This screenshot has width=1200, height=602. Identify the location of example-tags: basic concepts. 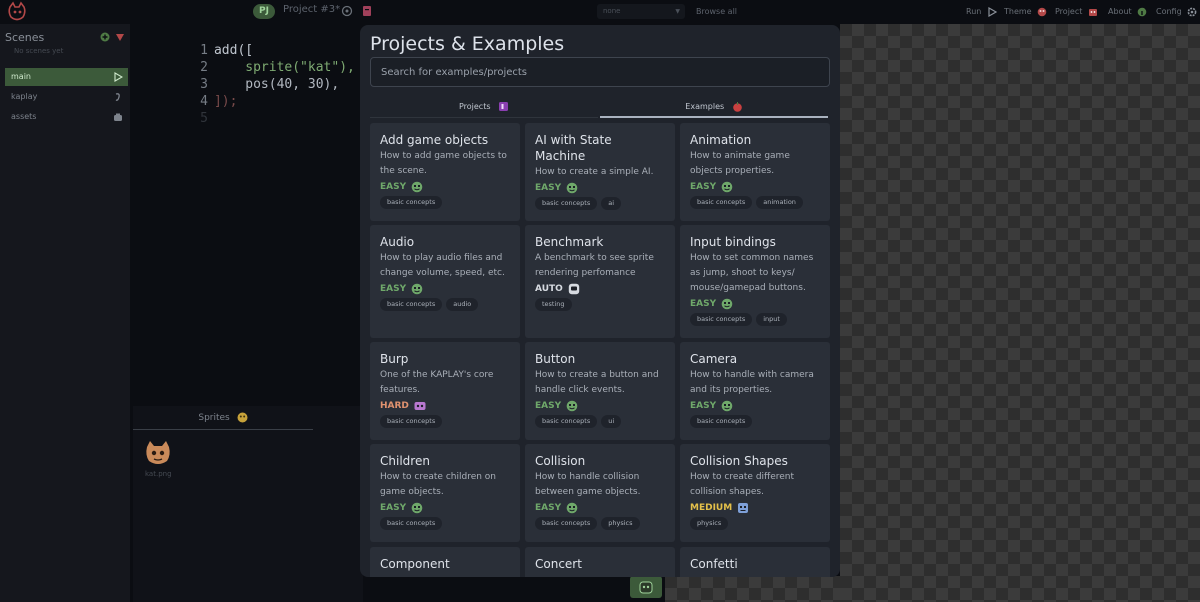
(445, 421).